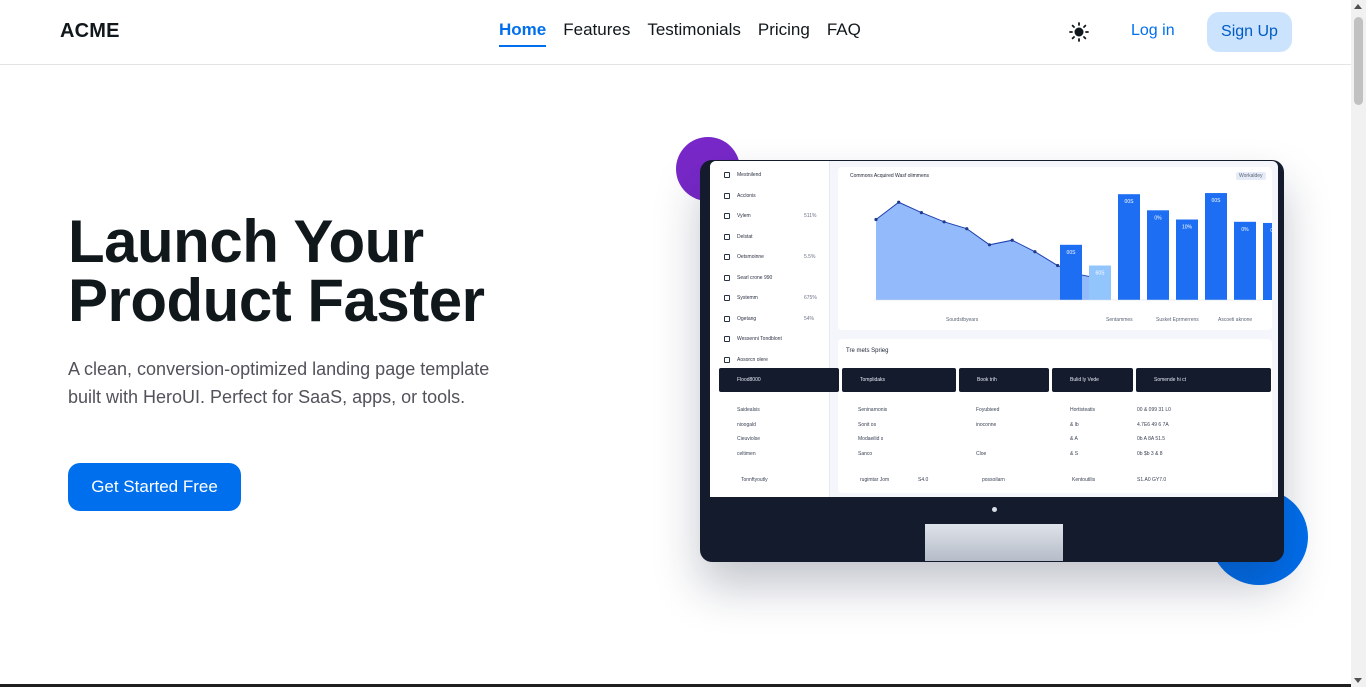 The image size is (1366, 687). Describe the element at coordinates (746, 424) in the screenshot. I see `table-cell: nioogald` at that location.